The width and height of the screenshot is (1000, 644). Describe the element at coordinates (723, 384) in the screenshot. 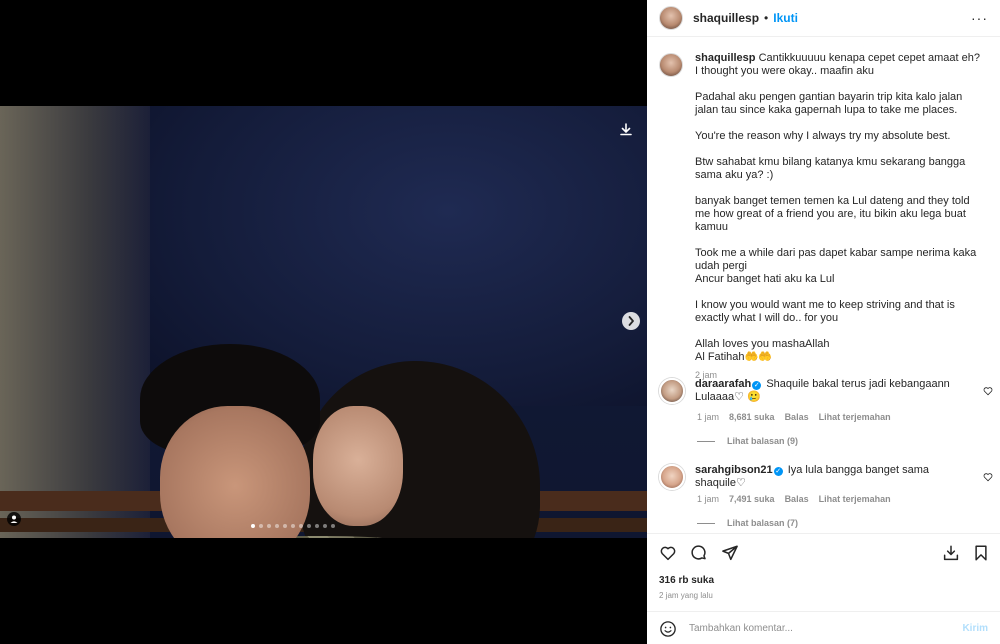

I see `comment-username: daraarafah` at that location.